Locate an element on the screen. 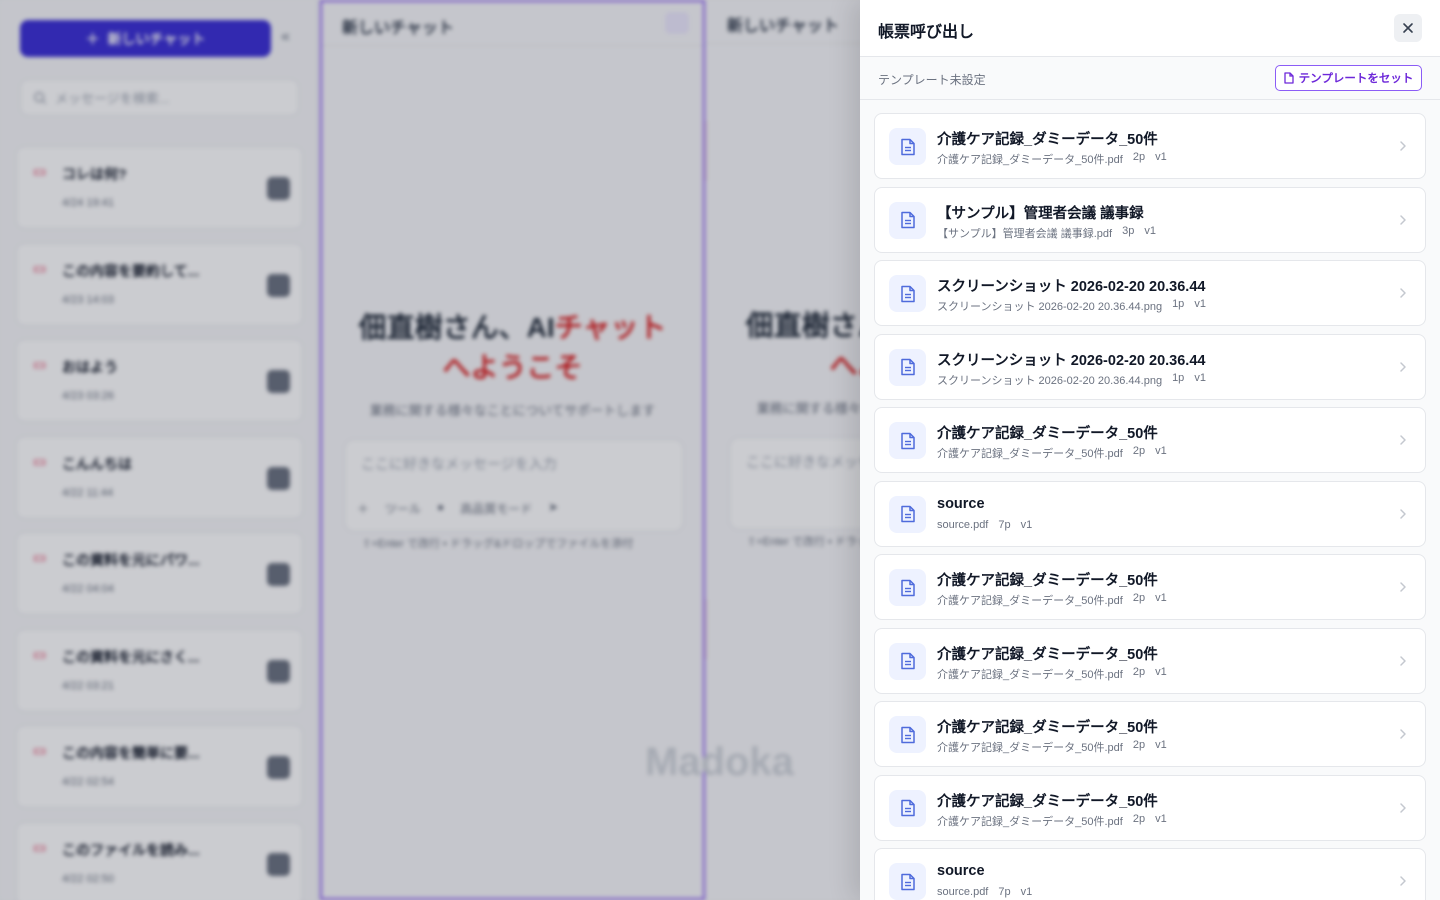 The height and width of the screenshot is (900, 1440). document-meta: 【サンプル】管理者会議 議事録.pdf 3p v1 is located at coordinates (1046, 233).